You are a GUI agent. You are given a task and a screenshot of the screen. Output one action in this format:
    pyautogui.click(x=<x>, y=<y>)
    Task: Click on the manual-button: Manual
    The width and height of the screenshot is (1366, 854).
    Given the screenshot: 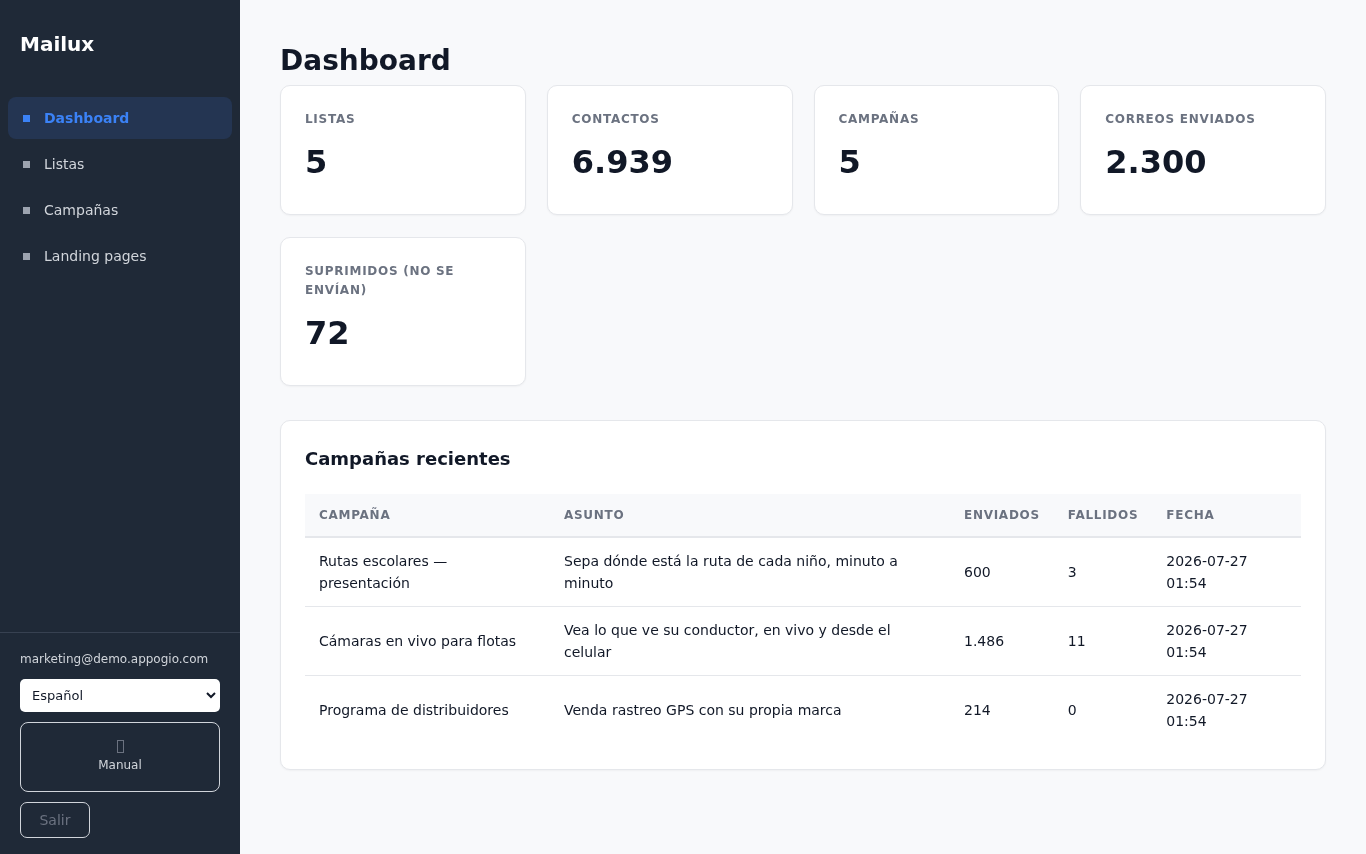 What is the action you would take?
    pyautogui.click(x=120, y=757)
    